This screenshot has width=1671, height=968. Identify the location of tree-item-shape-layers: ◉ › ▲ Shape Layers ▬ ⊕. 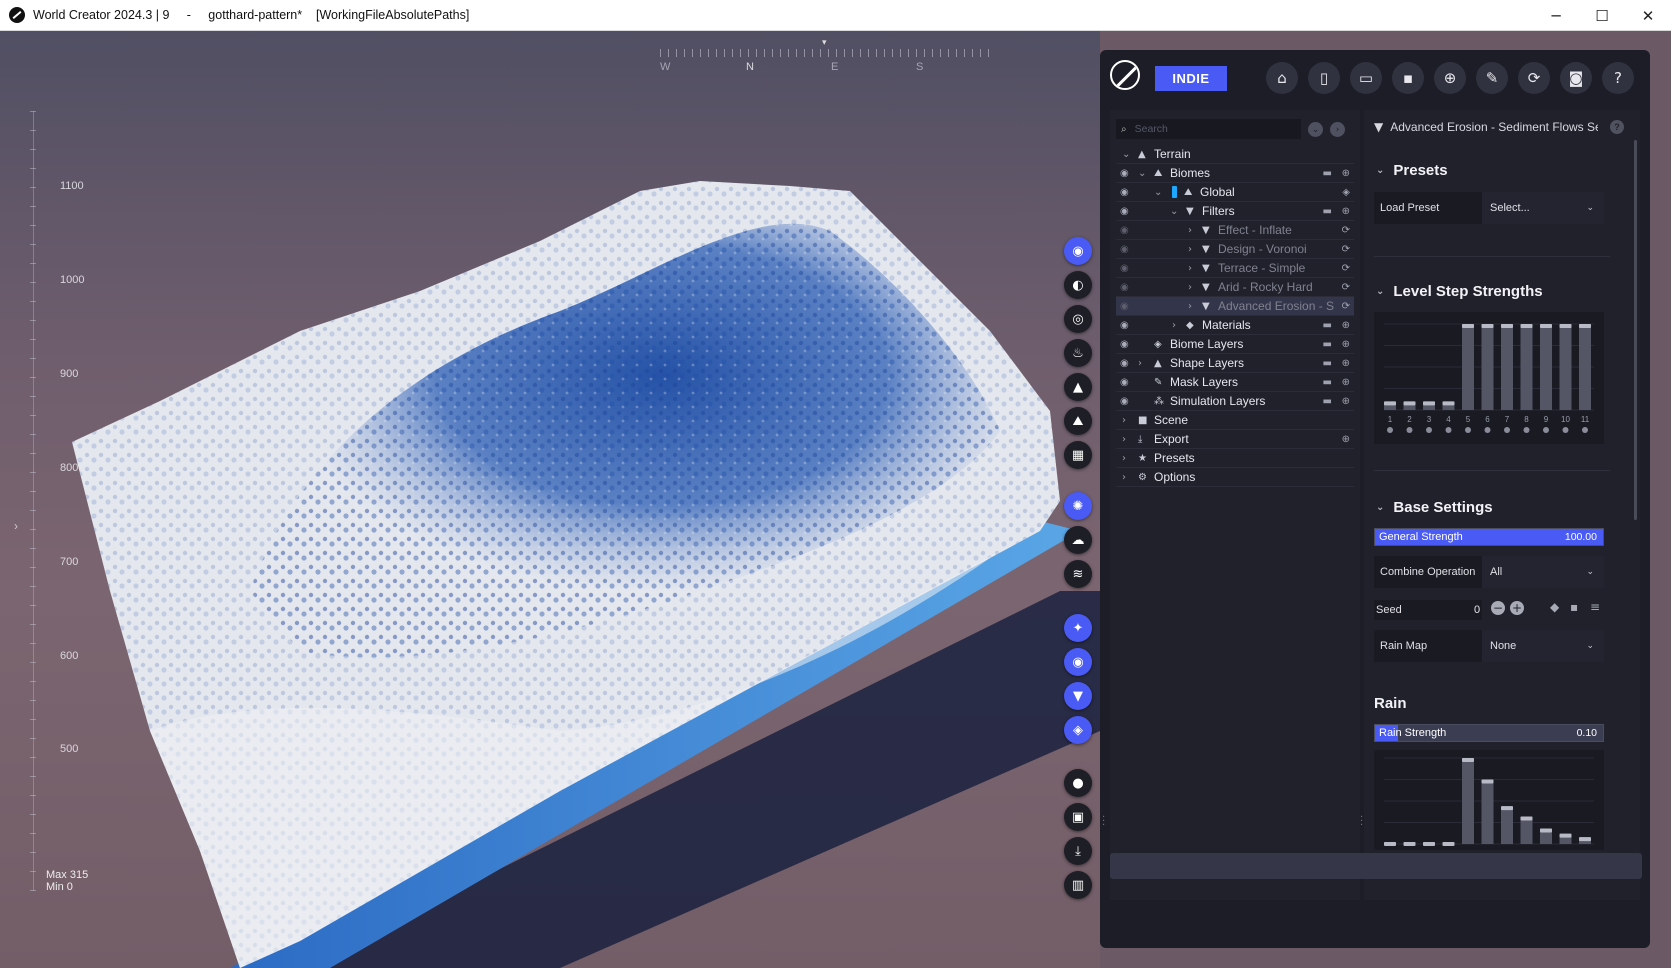
(1235, 363).